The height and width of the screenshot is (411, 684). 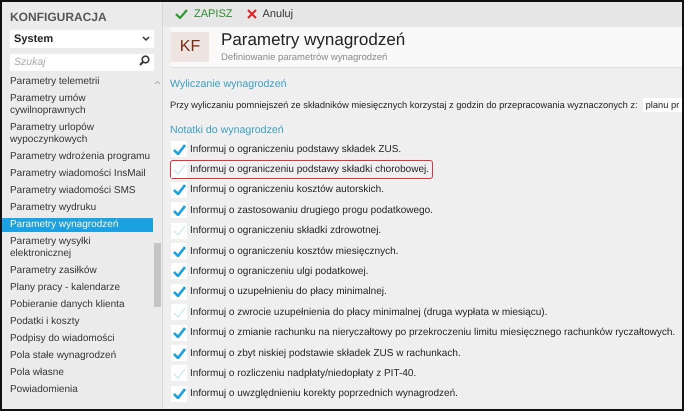 I want to click on hours-source-field: planu pr, so click(x=662, y=105).